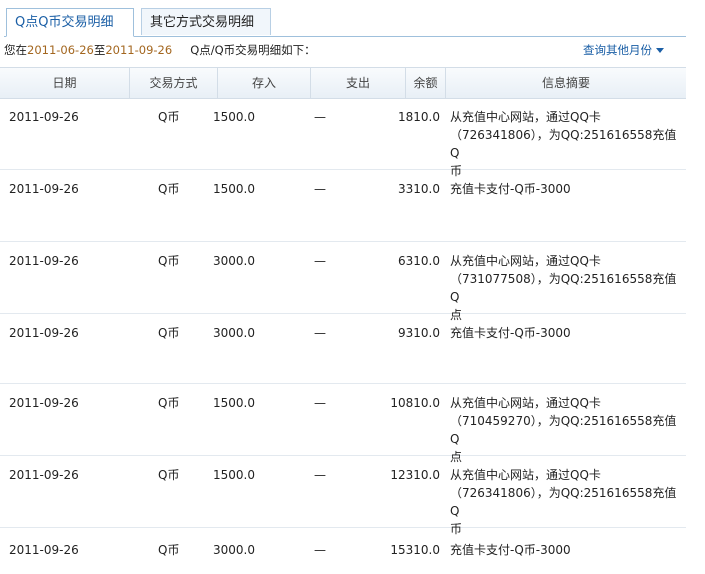 The height and width of the screenshot is (574, 705). I want to click on cell-balance: 9310.0, so click(419, 333).